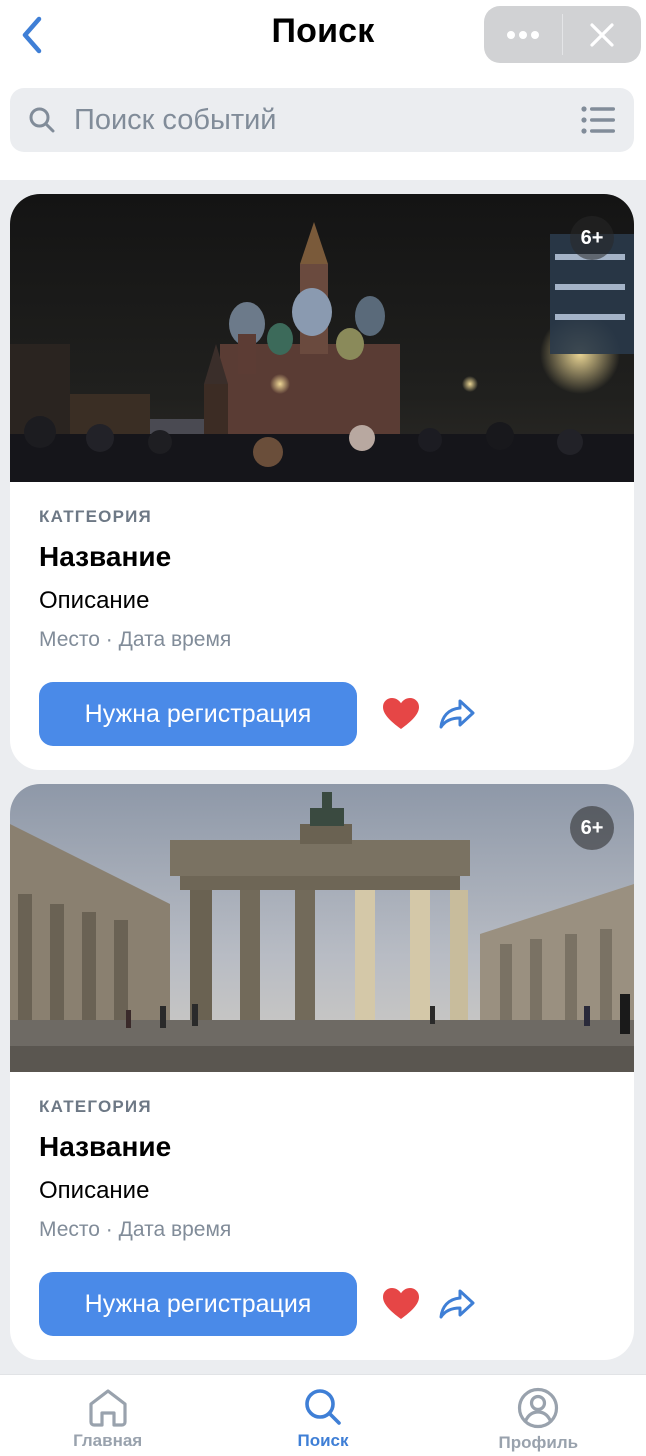 This screenshot has height=1456, width=646. I want to click on search-input, so click(318, 120).